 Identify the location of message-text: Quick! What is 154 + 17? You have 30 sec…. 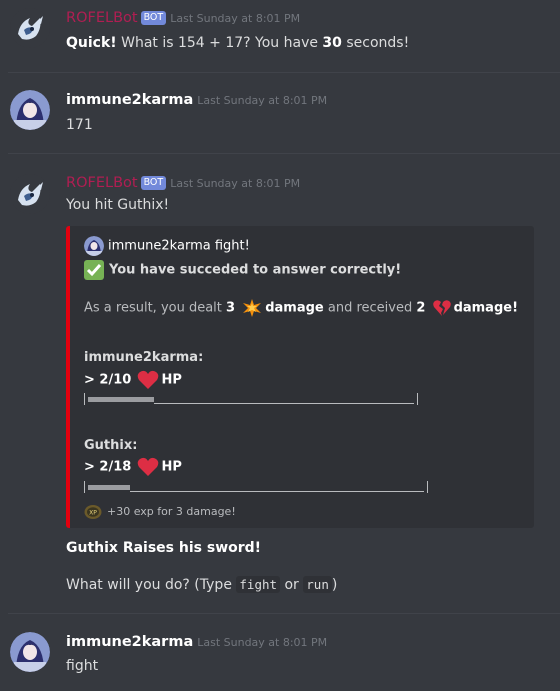
(237, 43).